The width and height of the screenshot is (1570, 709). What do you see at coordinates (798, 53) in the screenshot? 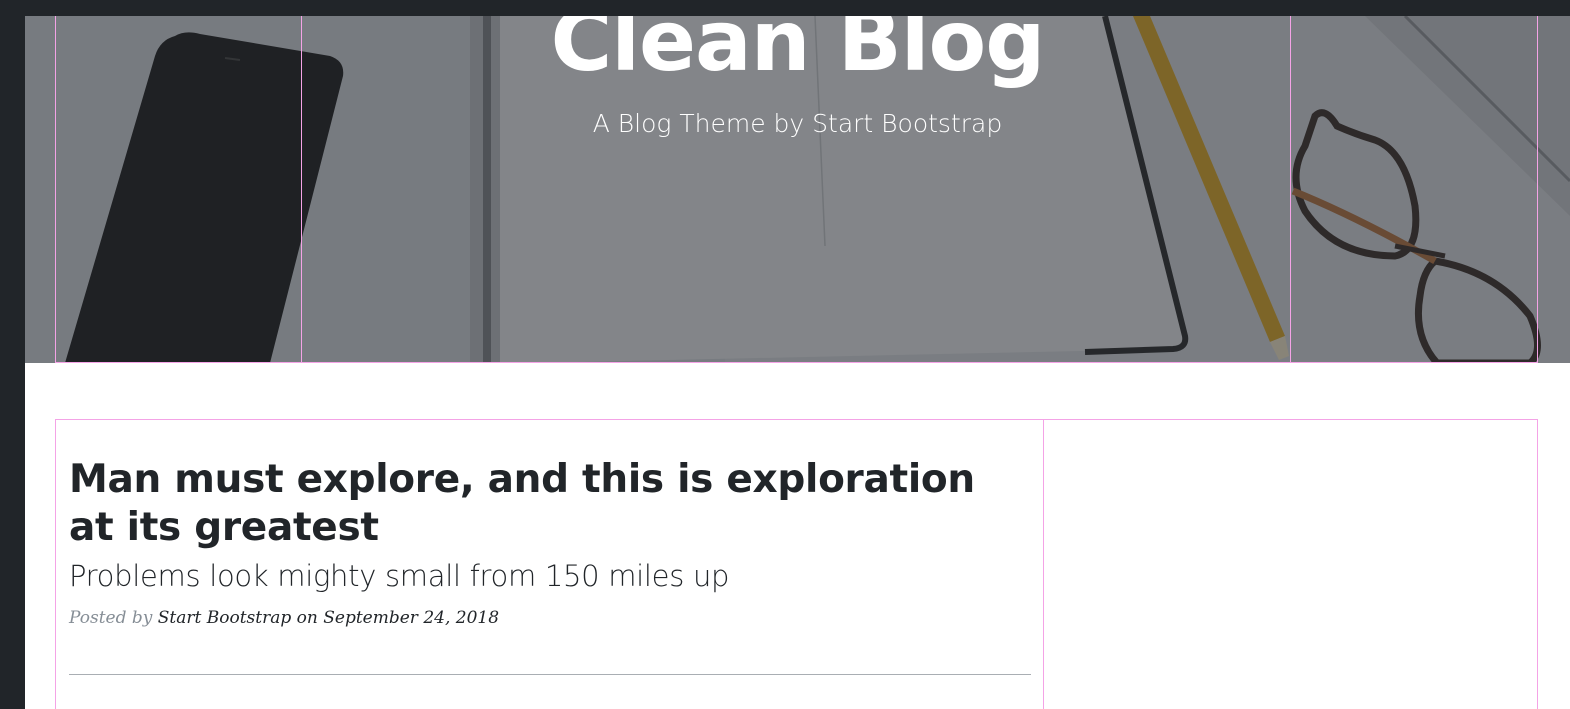
I see `site-heading: Clean Blog` at bounding box center [798, 53].